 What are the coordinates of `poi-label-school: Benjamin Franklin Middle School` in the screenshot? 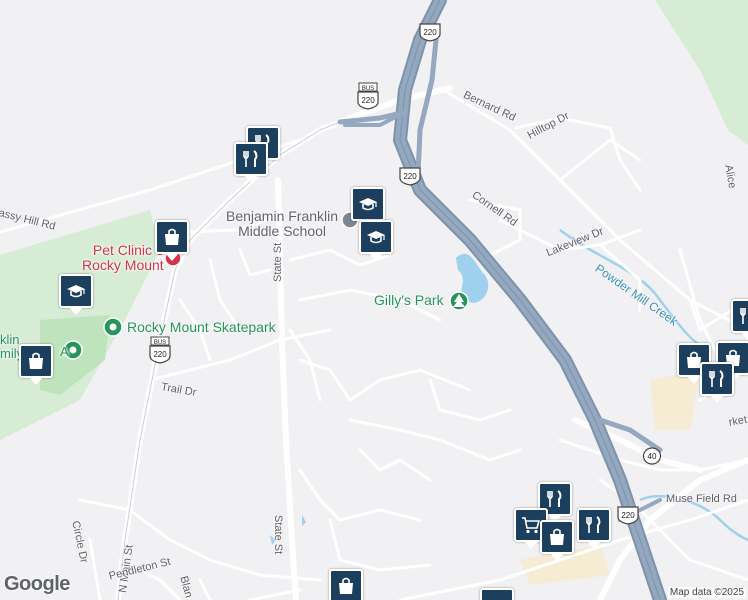 It's located at (282, 223).